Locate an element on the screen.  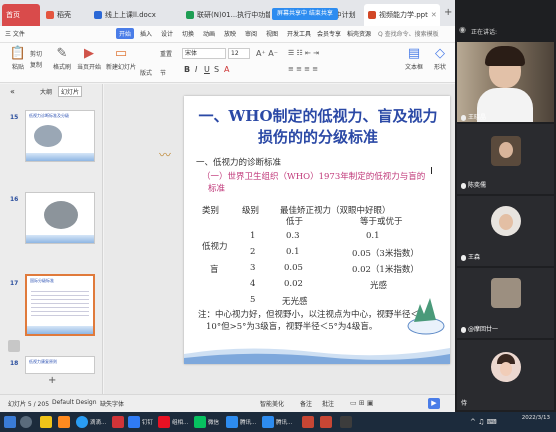
menu-transition: 切换 is located at coordinates (188, 33).